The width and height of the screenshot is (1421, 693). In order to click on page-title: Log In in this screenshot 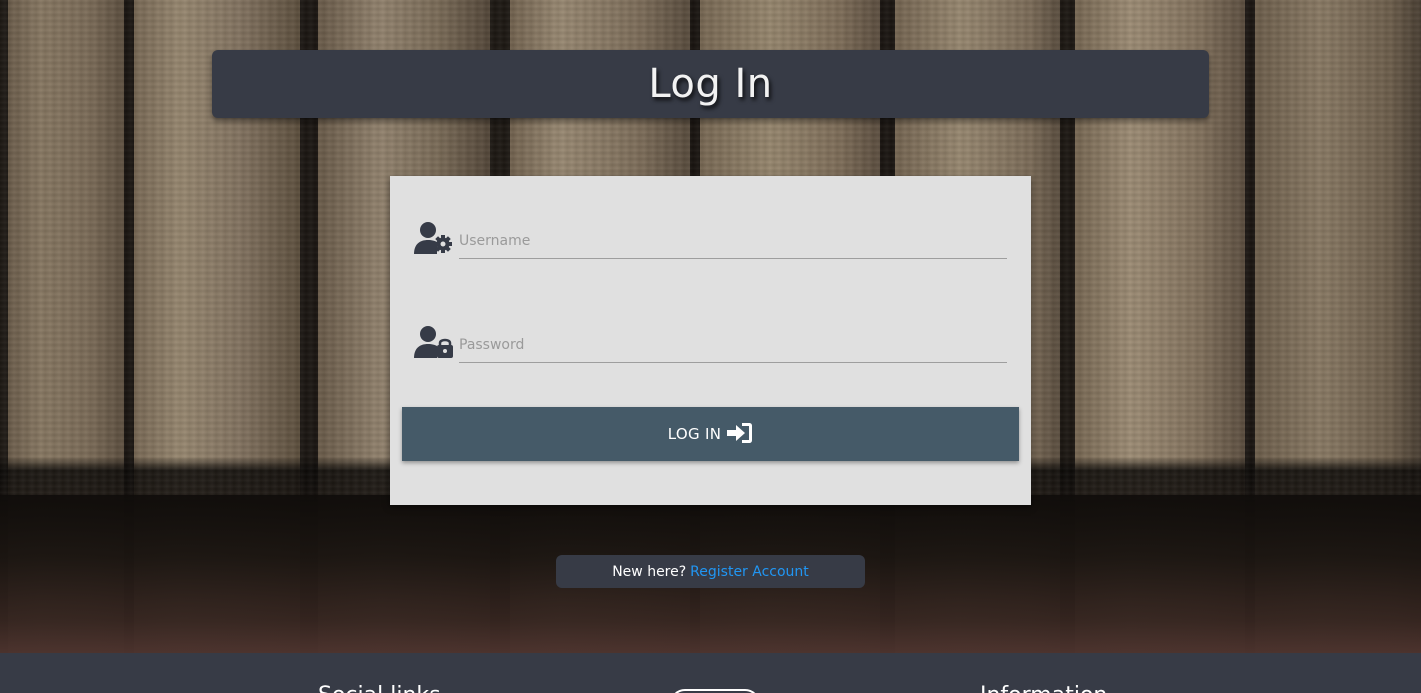, I will do `click(710, 84)`.